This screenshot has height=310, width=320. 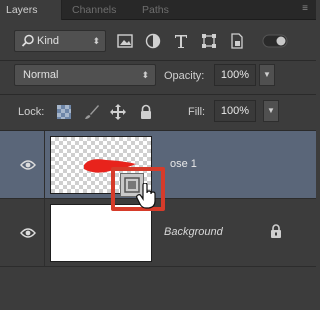 I want to click on shape-layer-filter-icon, so click(x=209, y=41).